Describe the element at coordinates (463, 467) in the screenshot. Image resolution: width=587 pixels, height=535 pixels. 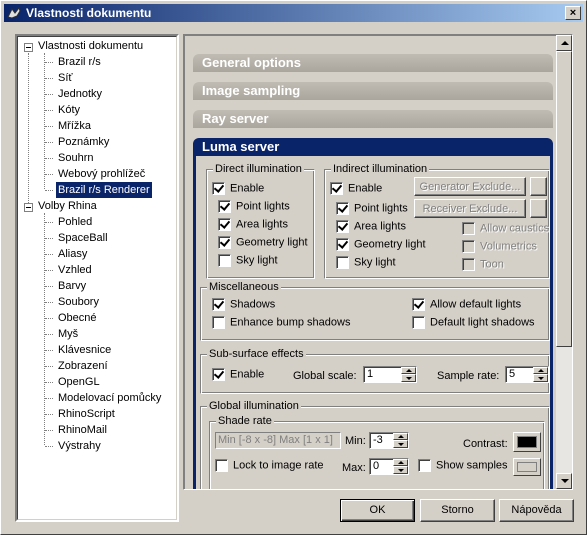
I see `show-samples-checkbox: Show samples` at that location.